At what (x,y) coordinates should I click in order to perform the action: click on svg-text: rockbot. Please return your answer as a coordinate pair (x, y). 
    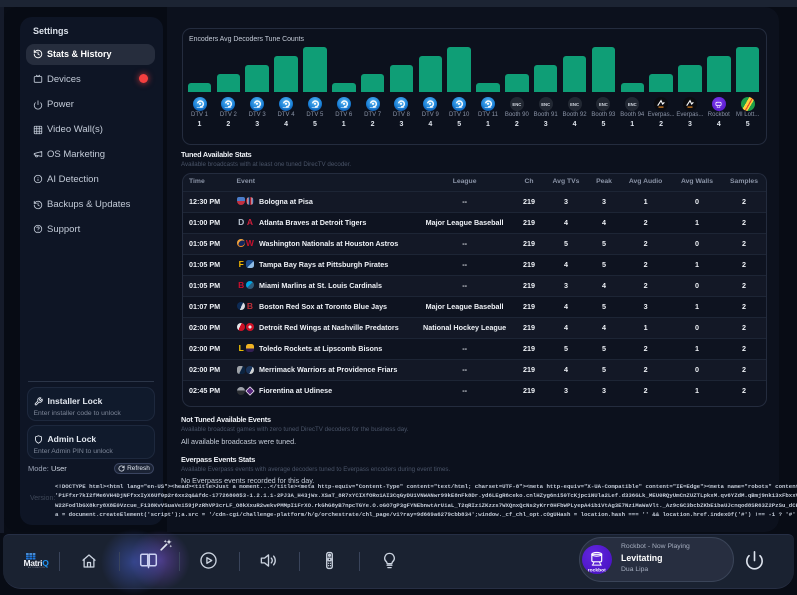
    Looking at the image, I should click on (597, 570).